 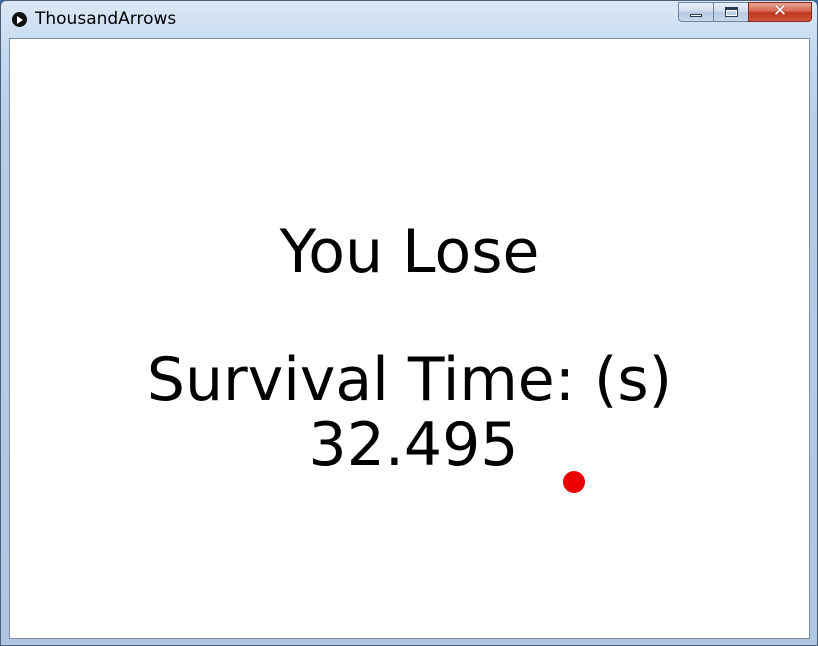 What do you see at coordinates (409, 19) in the screenshot?
I see `title-bar: ThousandArrows ✕` at bounding box center [409, 19].